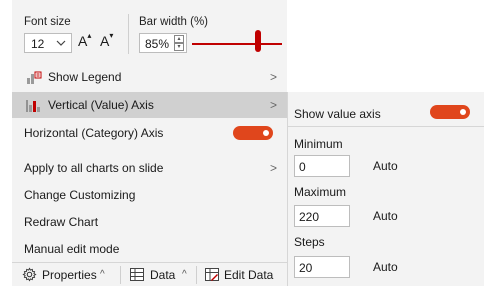 This screenshot has width=484, height=286. What do you see at coordinates (306, 268) in the screenshot?
I see `steps-value: 20` at bounding box center [306, 268].